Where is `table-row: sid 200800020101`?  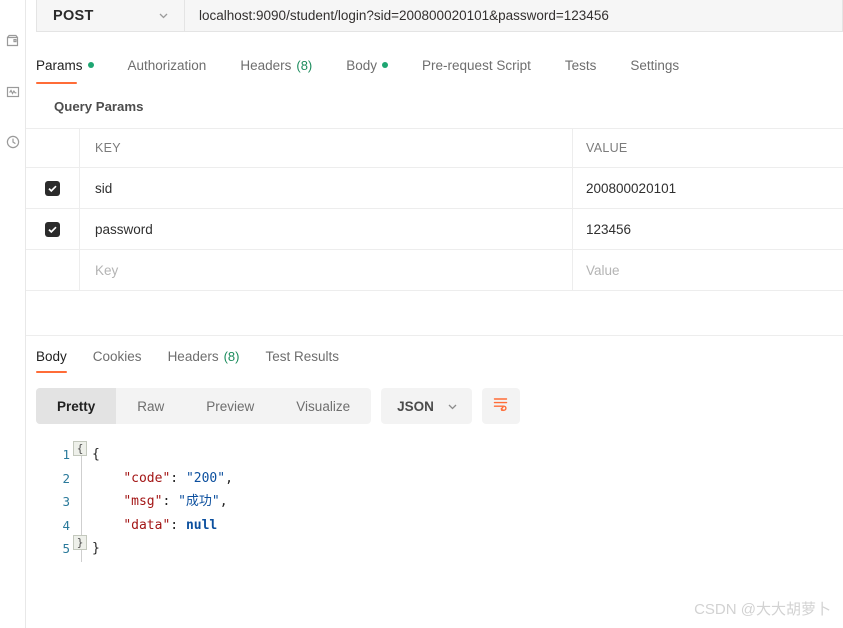 table-row: sid 200800020101 is located at coordinates (434, 188).